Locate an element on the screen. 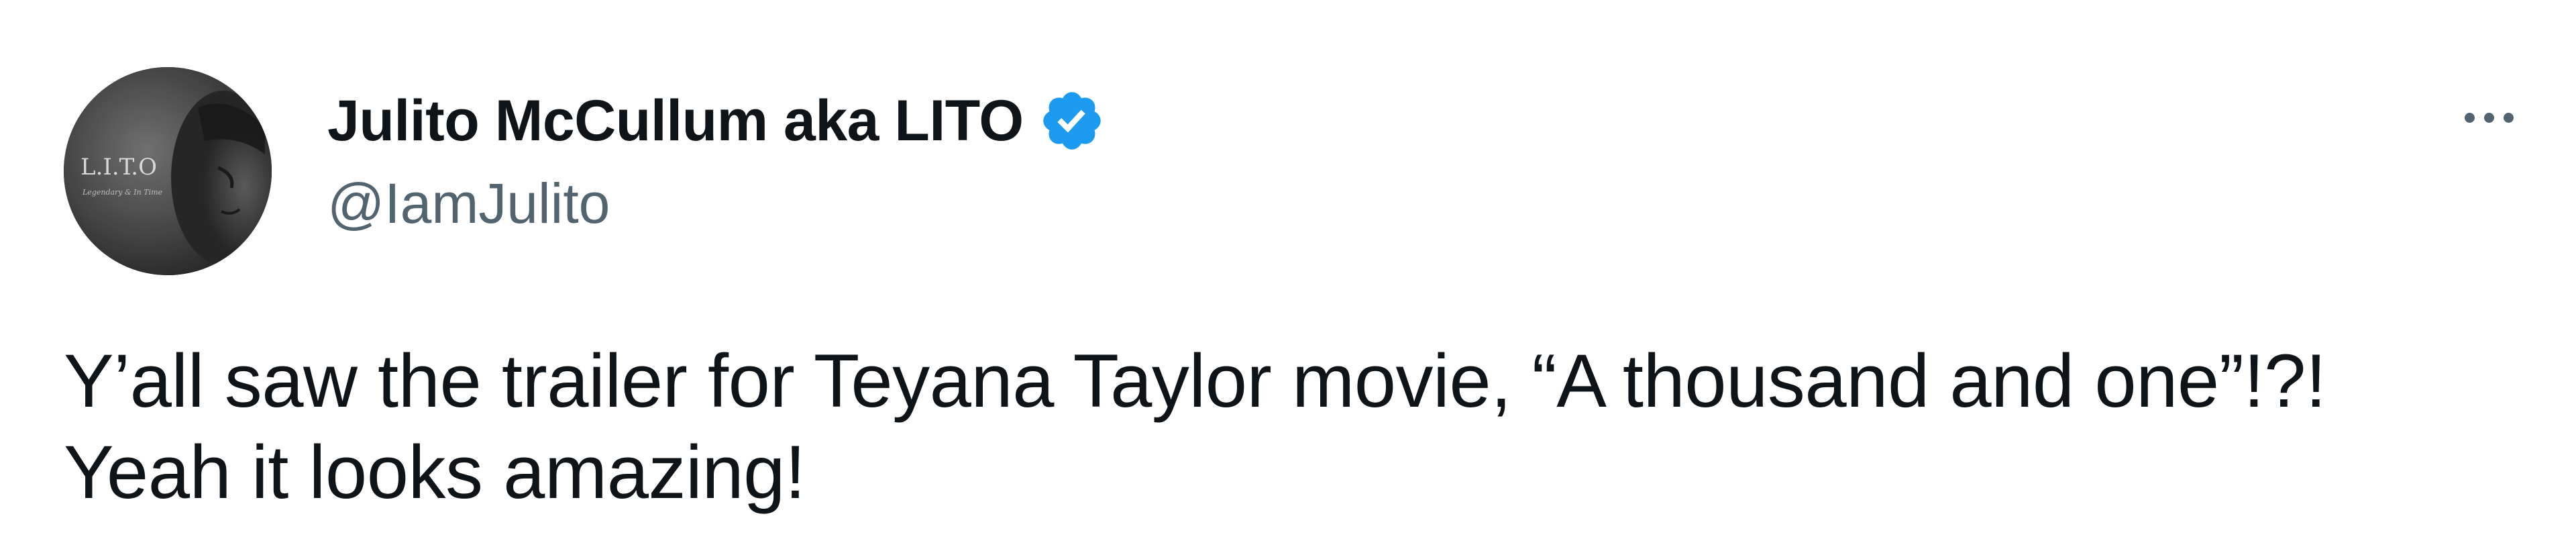  verified-badge-icon is located at coordinates (1072, 120).